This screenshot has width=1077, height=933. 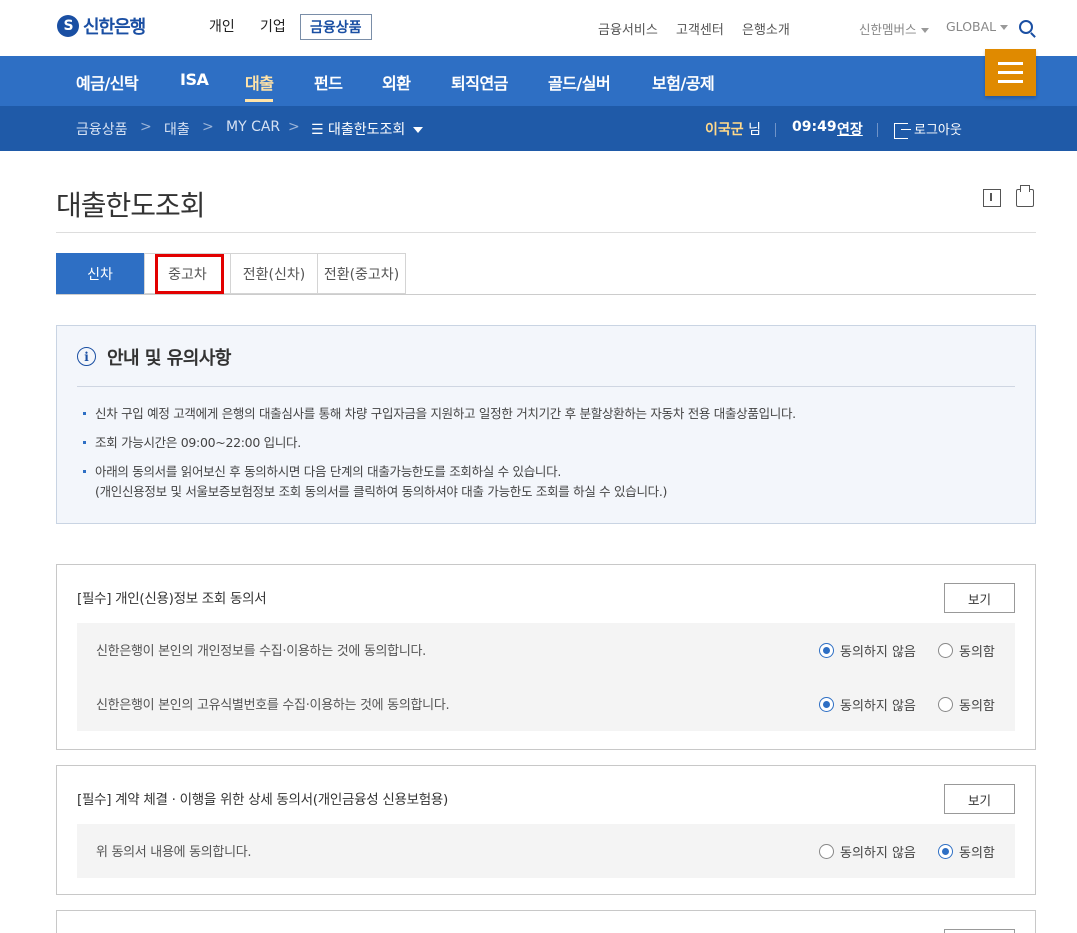 I want to click on shinhan-logo-icon: S, so click(x=68, y=26).